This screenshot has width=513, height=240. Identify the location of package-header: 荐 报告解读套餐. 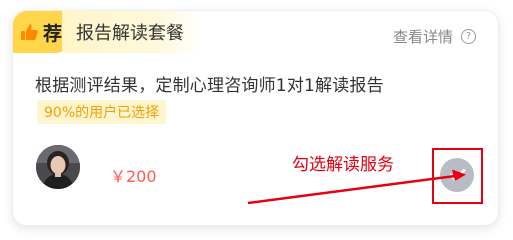
(108, 32).